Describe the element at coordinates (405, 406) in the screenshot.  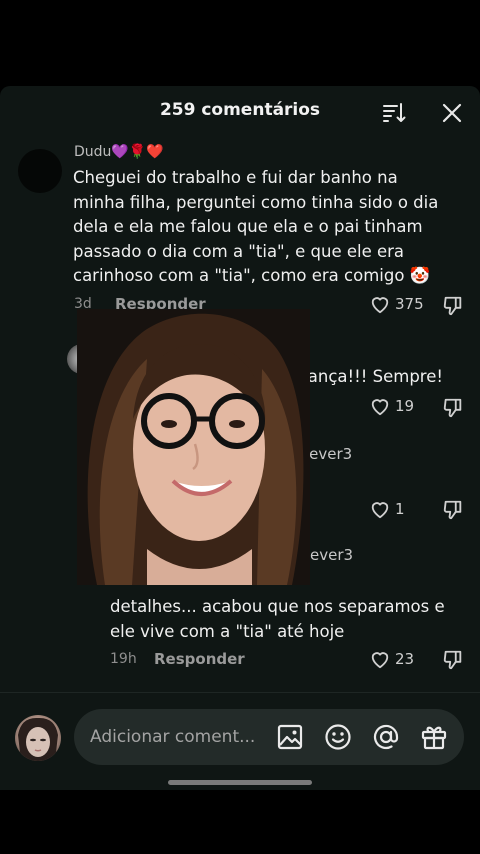
I see `like-count: 19` at that location.